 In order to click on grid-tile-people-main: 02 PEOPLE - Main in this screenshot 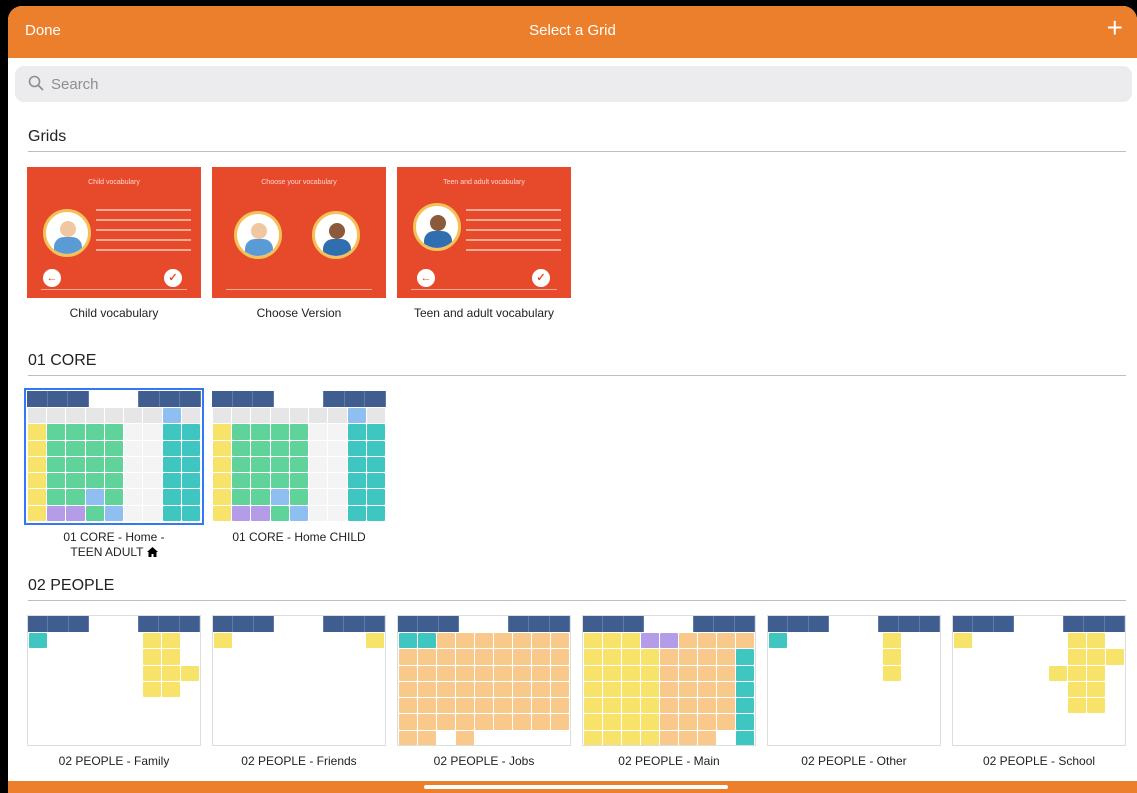, I will do `click(669, 692)`.